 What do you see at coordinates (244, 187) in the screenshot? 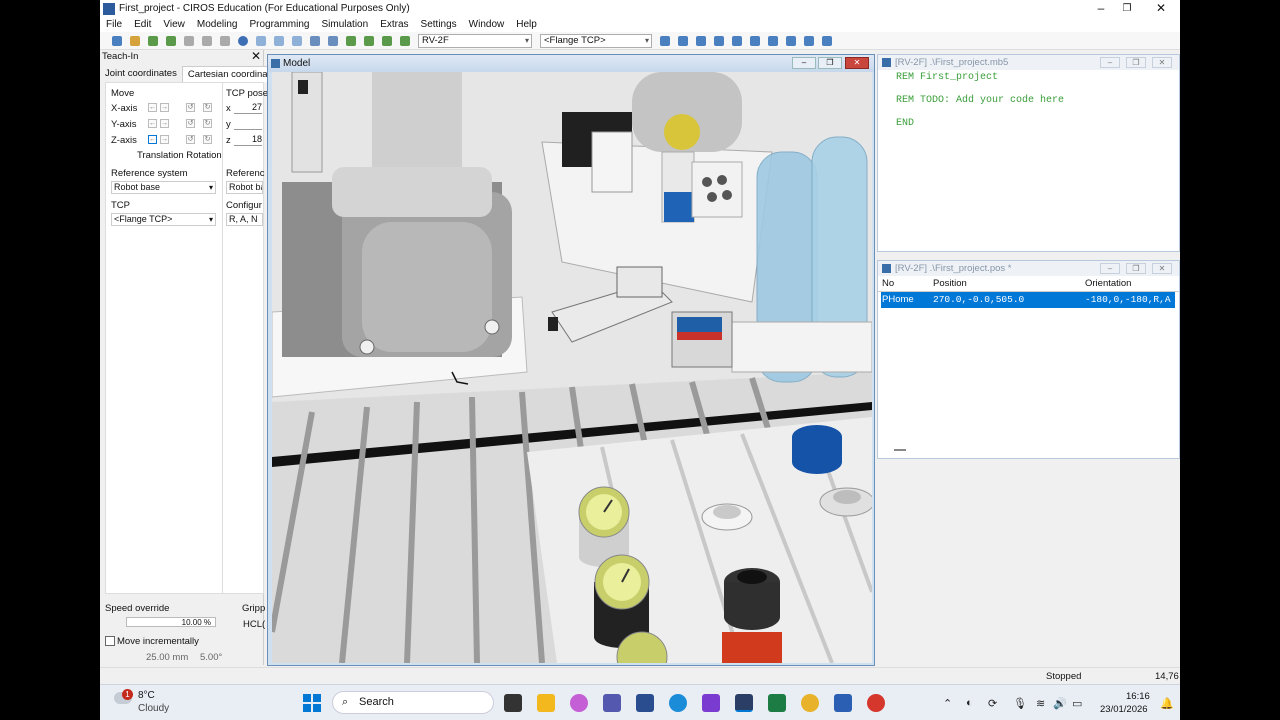
I see `reference-select-2: Robot ba` at bounding box center [244, 187].